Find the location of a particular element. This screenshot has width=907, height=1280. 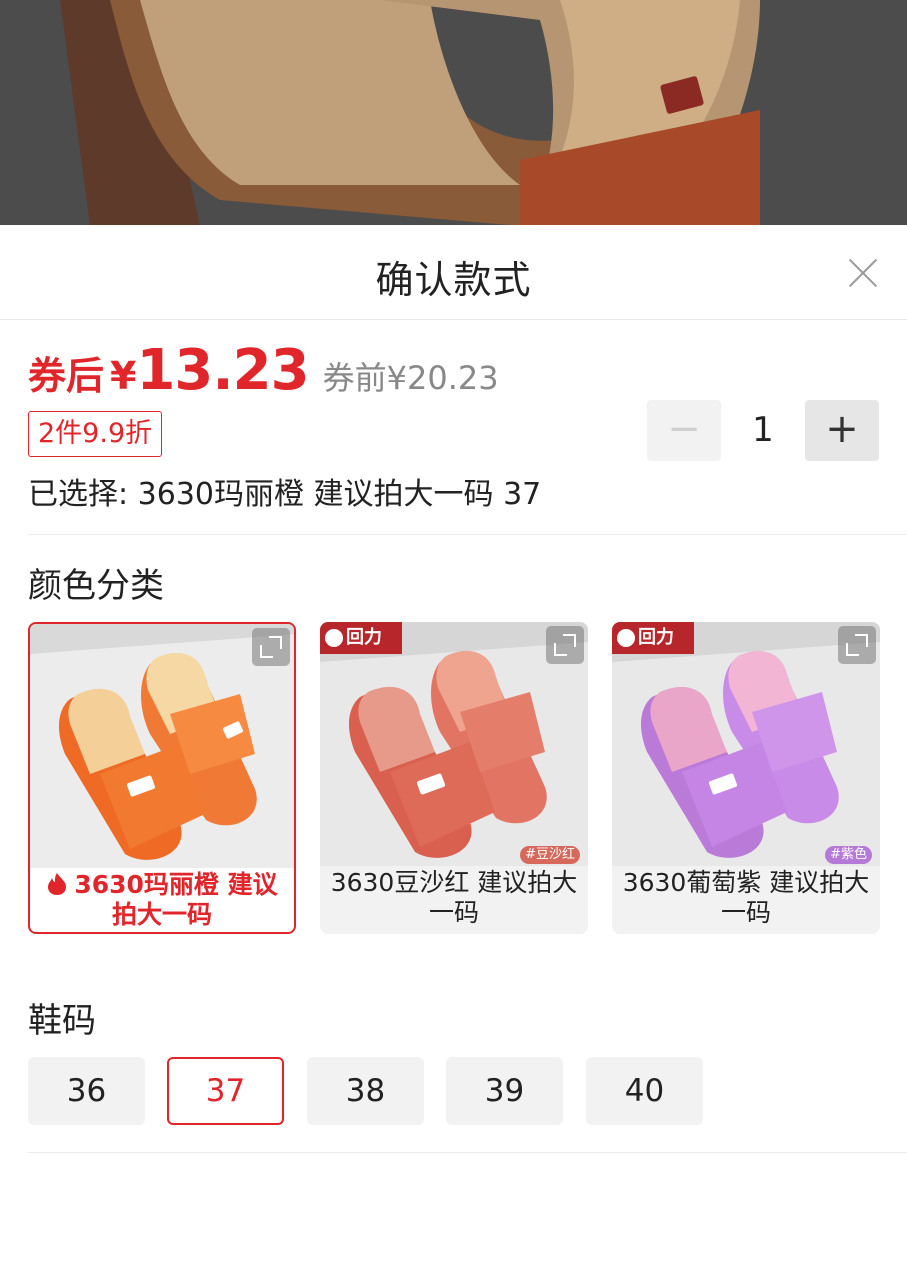

color-option: 回力 #豆沙红 3630豆沙红 建议拍大一码 is located at coordinates (454, 778).